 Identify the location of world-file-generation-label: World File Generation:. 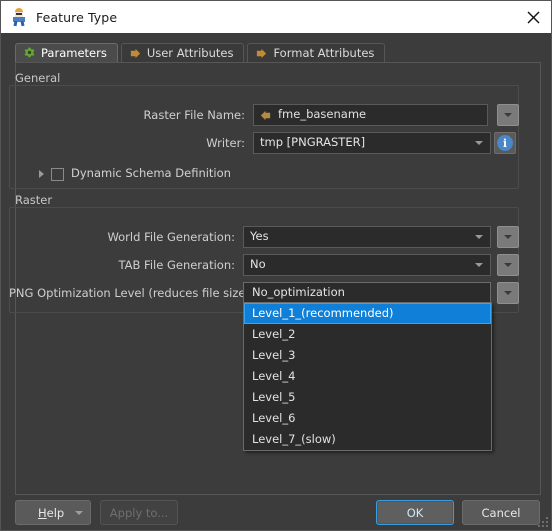
(171, 237).